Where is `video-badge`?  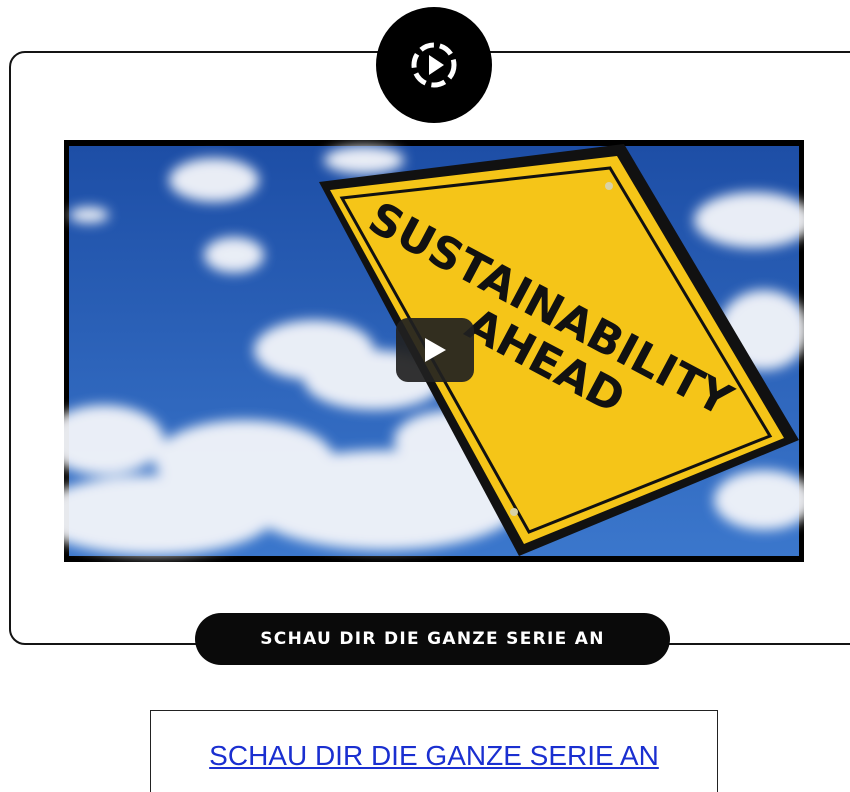
video-badge is located at coordinates (434, 65).